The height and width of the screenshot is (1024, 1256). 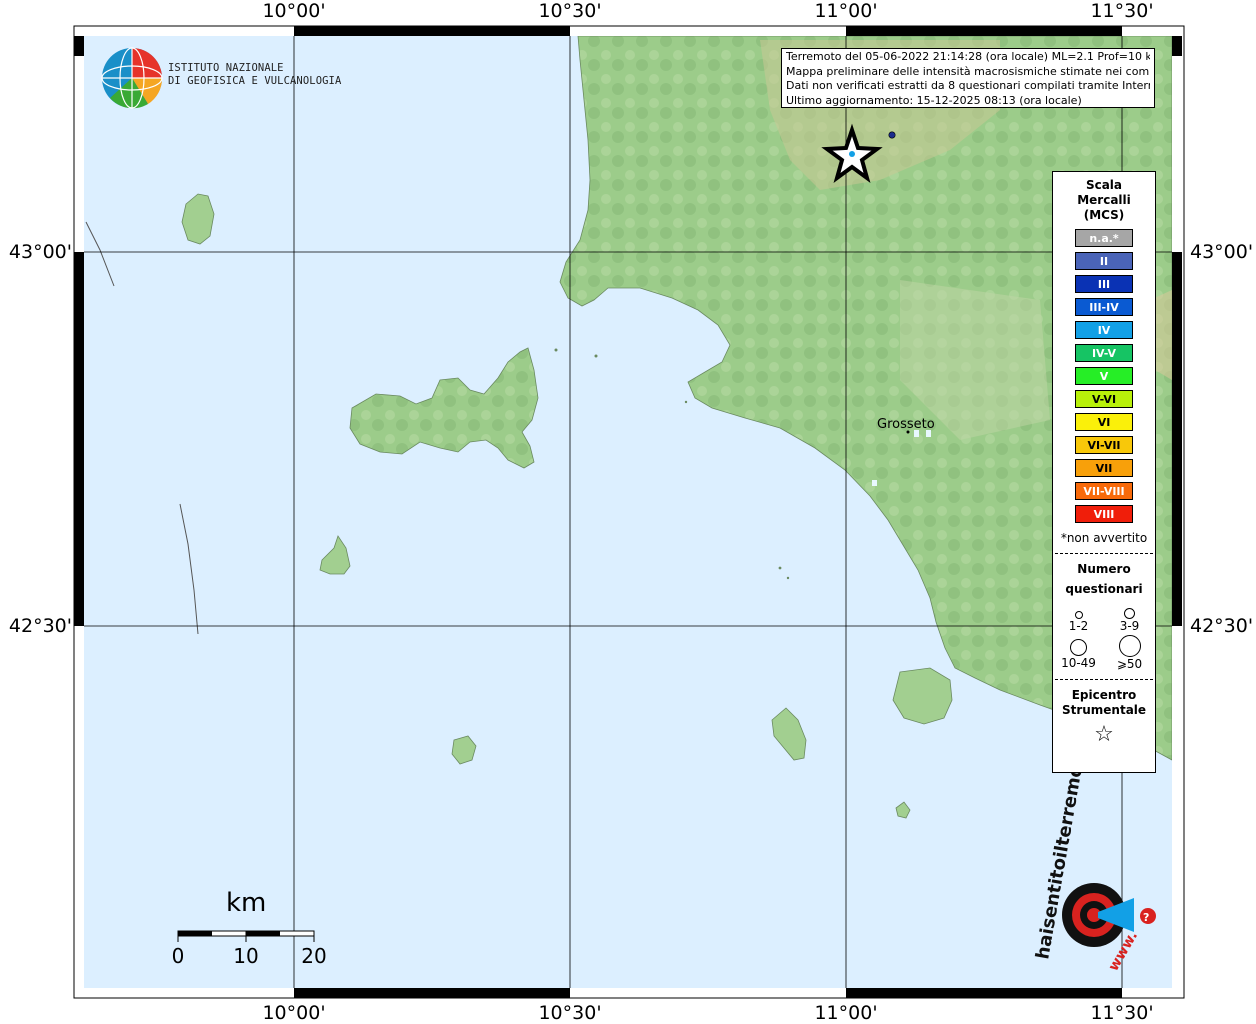 What do you see at coordinates (1078, 647) in the screenshot?
I see `count-circle-large-icon` at bounding box center [1078, 647].